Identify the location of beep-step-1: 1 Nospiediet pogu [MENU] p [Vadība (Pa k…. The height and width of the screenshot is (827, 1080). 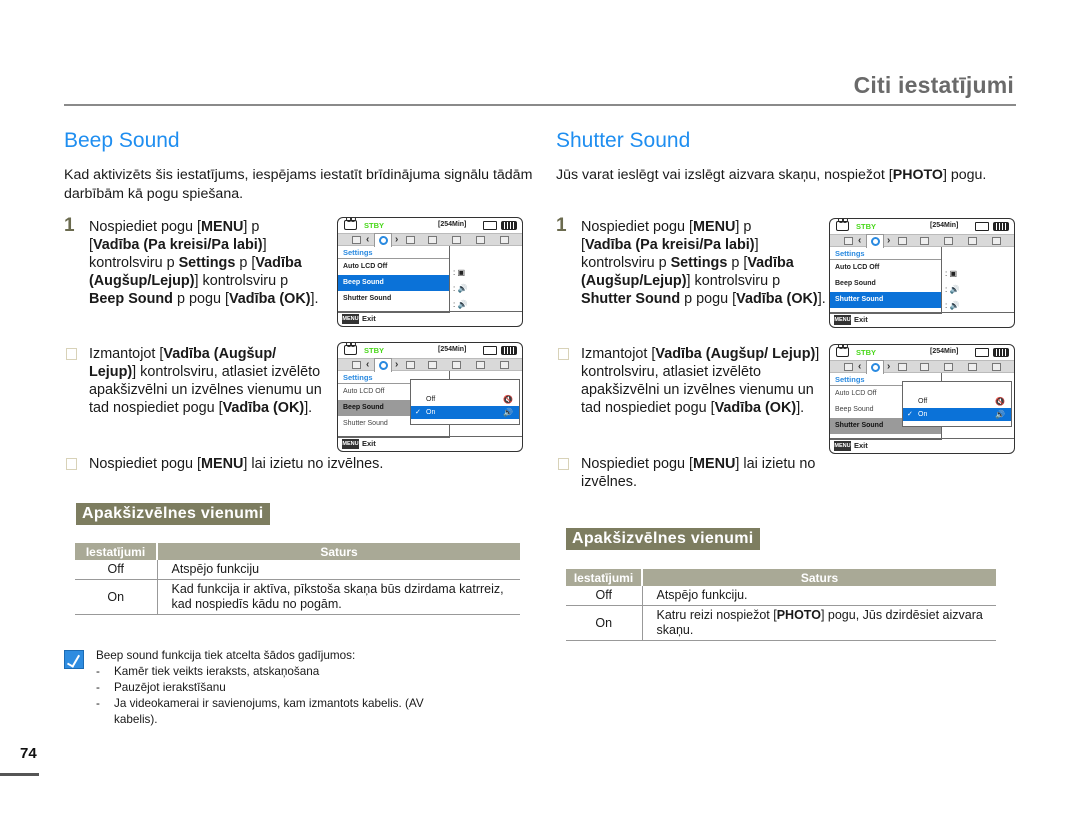
(194, 262).